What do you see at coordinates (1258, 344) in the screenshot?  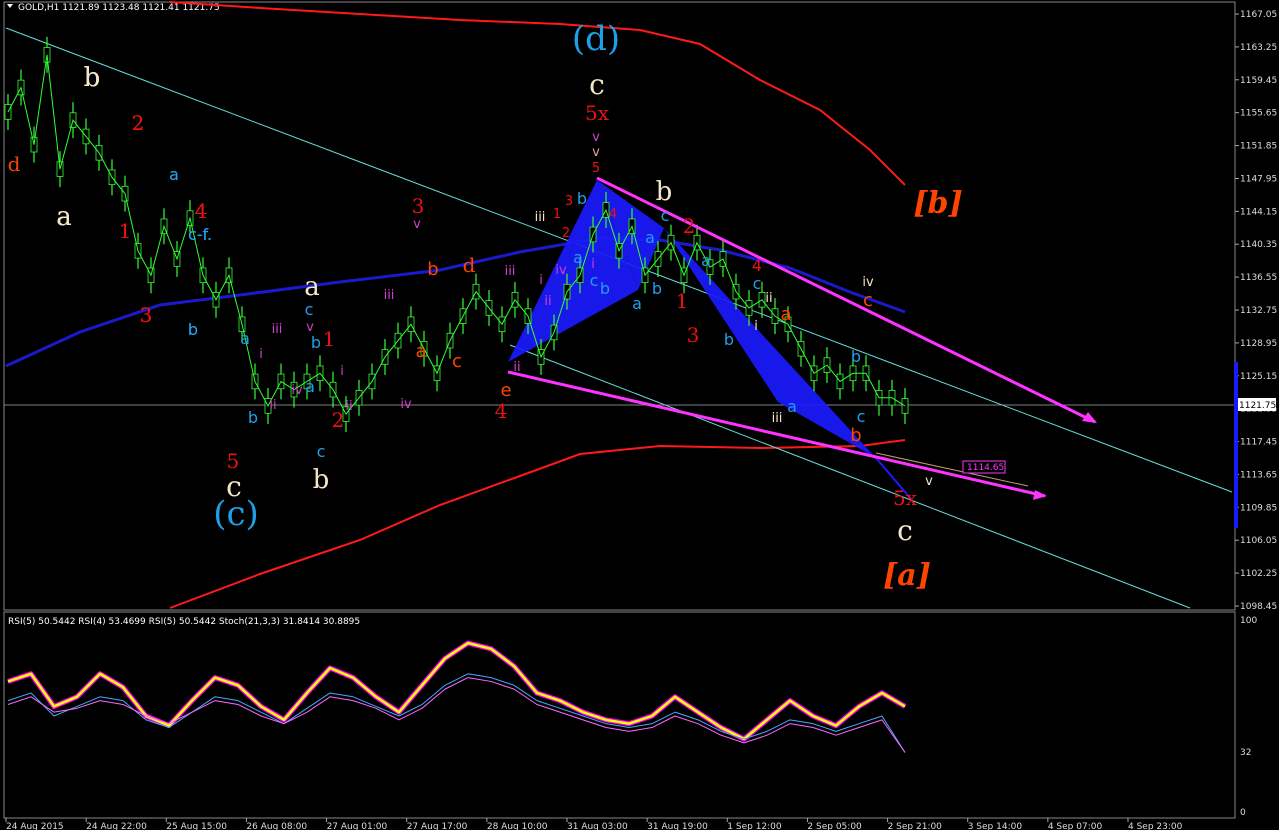 I see `price-tick-label: 1128.95` at bounding box center [1258, 344].